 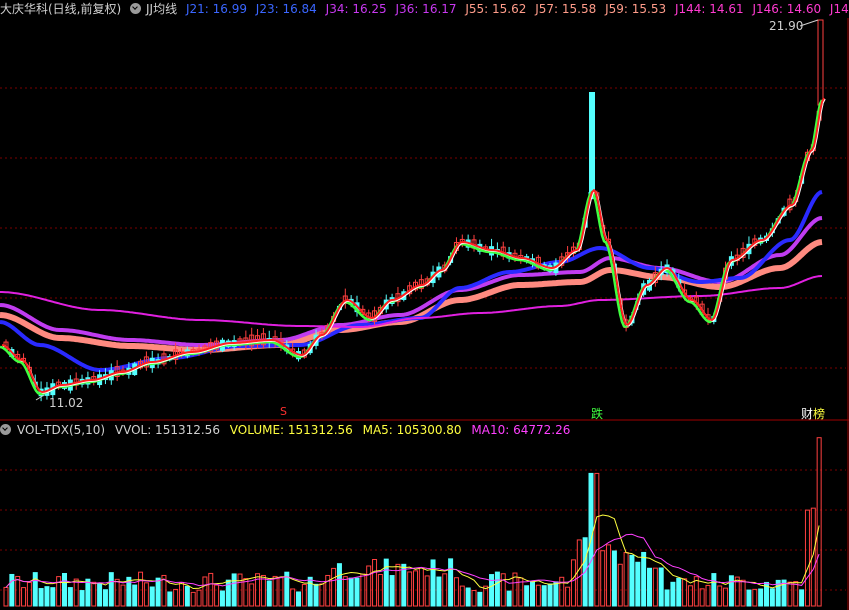 What do you see at coordinates (597, 414) in the screenshot?
I see `signal-die-marker: 跌` at bounding box center [597, 414].